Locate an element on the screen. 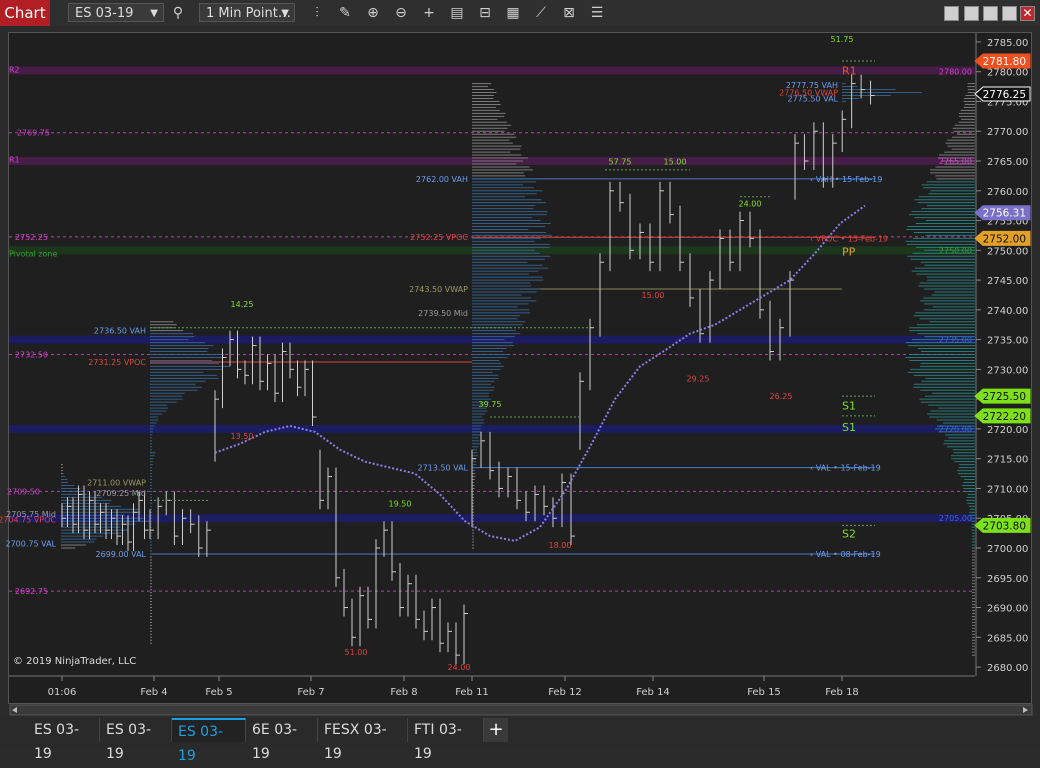  price-tick-label: 2690.00 is located at coordinates (1007, 609).